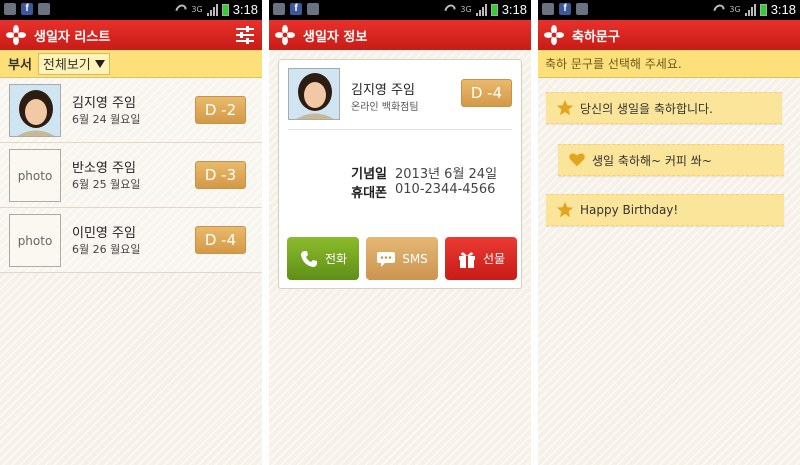  What do you see at coordinates (131, 35) in the screenshot?
I see `app-header: 생일자 리스트` at bounding box center [131, 35].